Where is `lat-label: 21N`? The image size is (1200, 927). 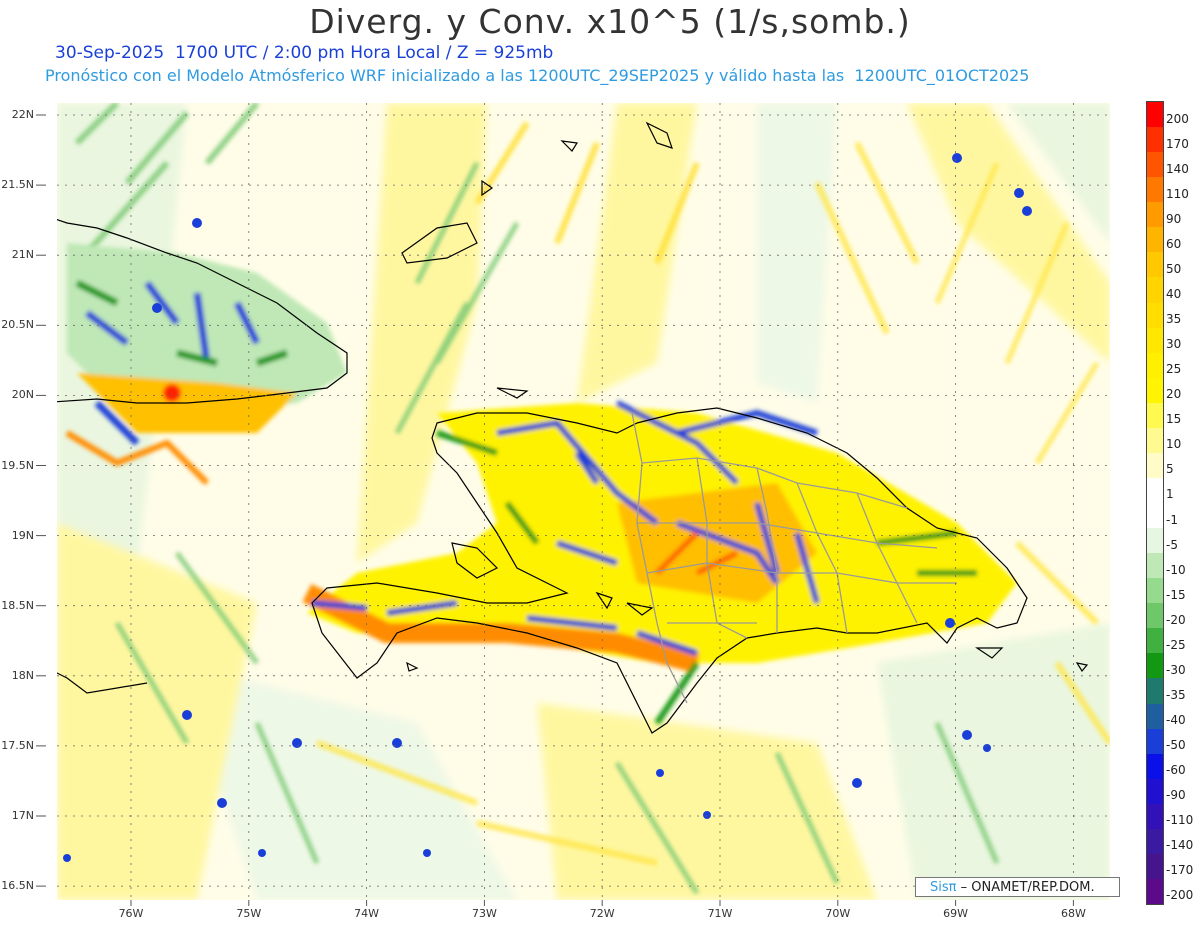
lat-label: 21N is located at coordinates (22, 255).